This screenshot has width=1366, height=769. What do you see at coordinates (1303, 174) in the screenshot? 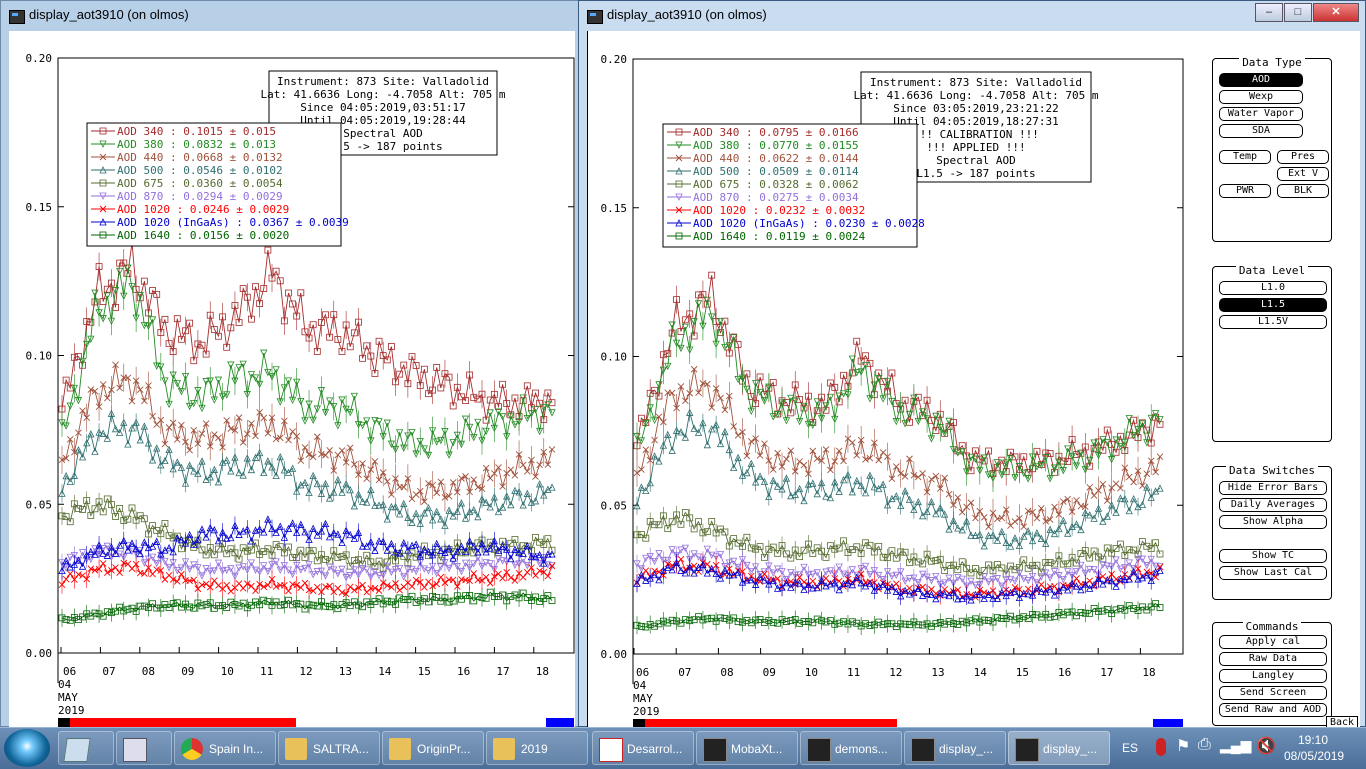
I see `ext-v-button: Ext V` at bounding box center [1303, 174].